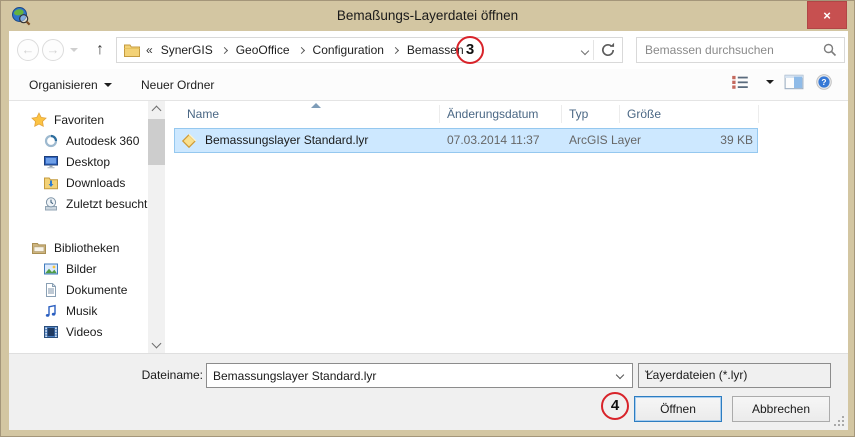 This screenshot has height=437, width=855. What do you see at coordinates (203, 114) in the screenshot?
I see `column-header-name: Name` at bounding box center [203, 114].